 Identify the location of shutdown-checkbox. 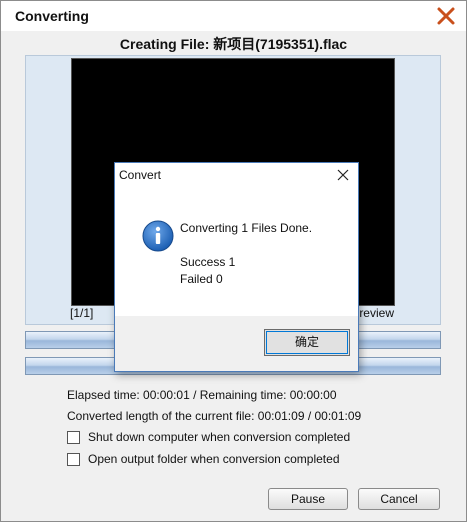
(73, 437).